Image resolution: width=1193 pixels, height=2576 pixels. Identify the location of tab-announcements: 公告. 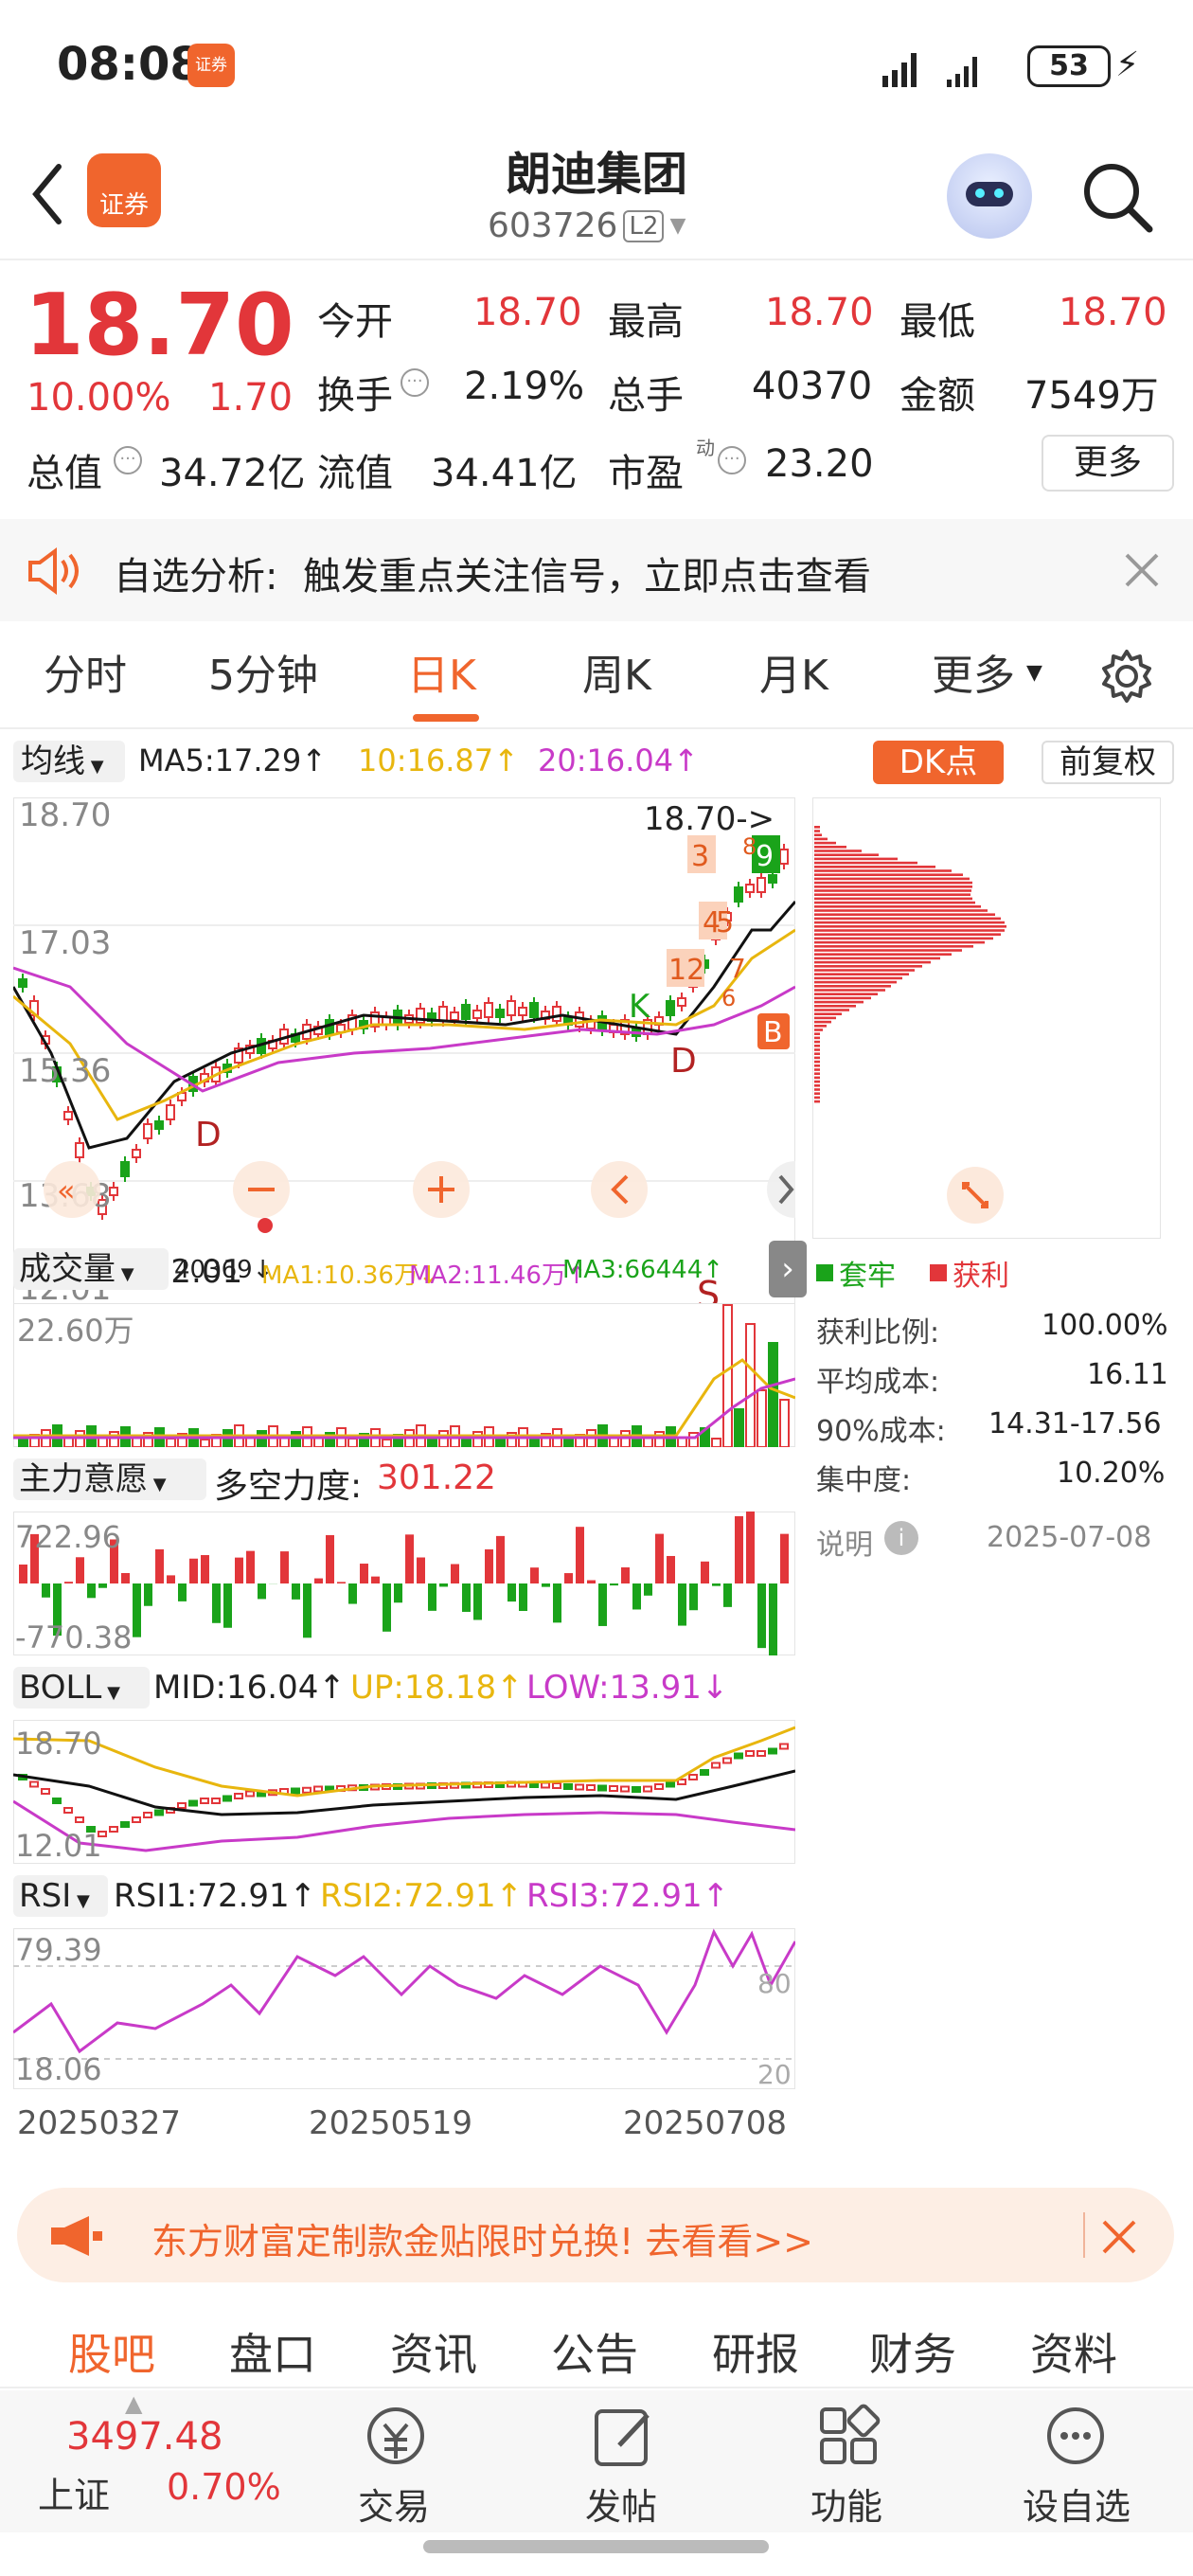
(594, 2351).